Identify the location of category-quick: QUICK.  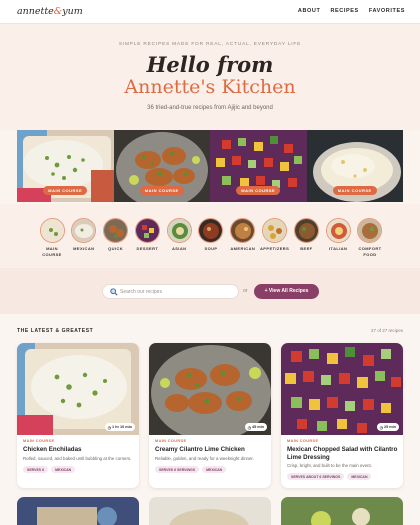
(116, 238).